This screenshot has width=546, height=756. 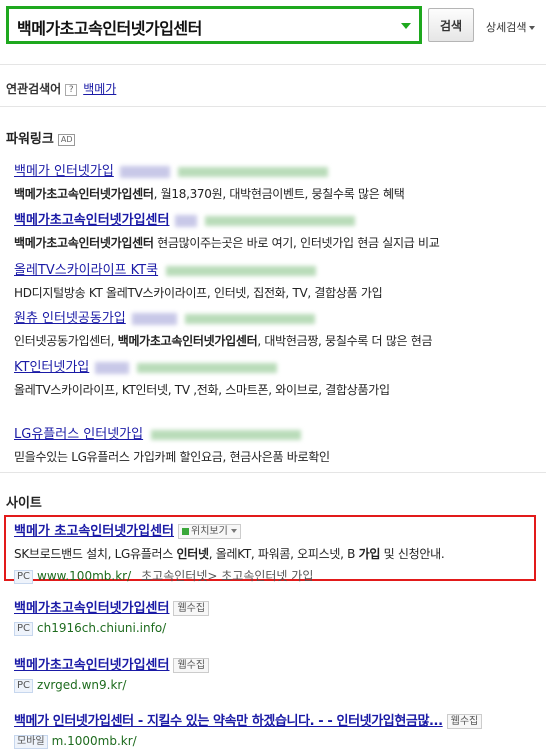 What do you see at coordinates (66, 139) in the screenshot?
I see `ad-badge: AD` at bounding box center [66, 139].